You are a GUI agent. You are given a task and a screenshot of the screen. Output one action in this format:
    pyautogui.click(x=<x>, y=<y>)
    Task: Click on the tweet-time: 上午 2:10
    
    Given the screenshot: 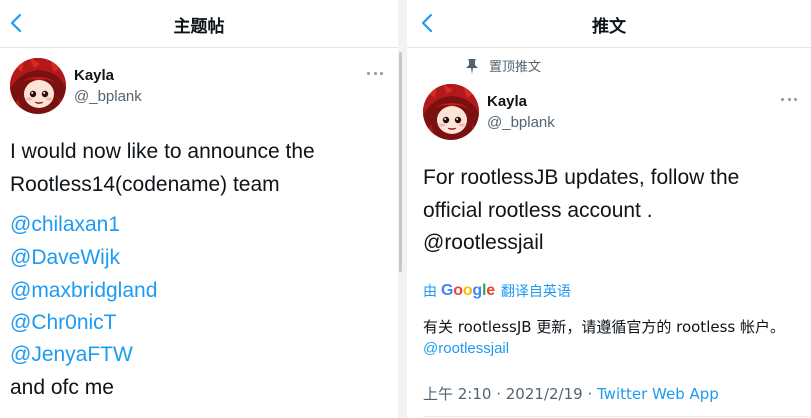 What is the action you would take?
    pyautogui.click(x=457, y=394)
    